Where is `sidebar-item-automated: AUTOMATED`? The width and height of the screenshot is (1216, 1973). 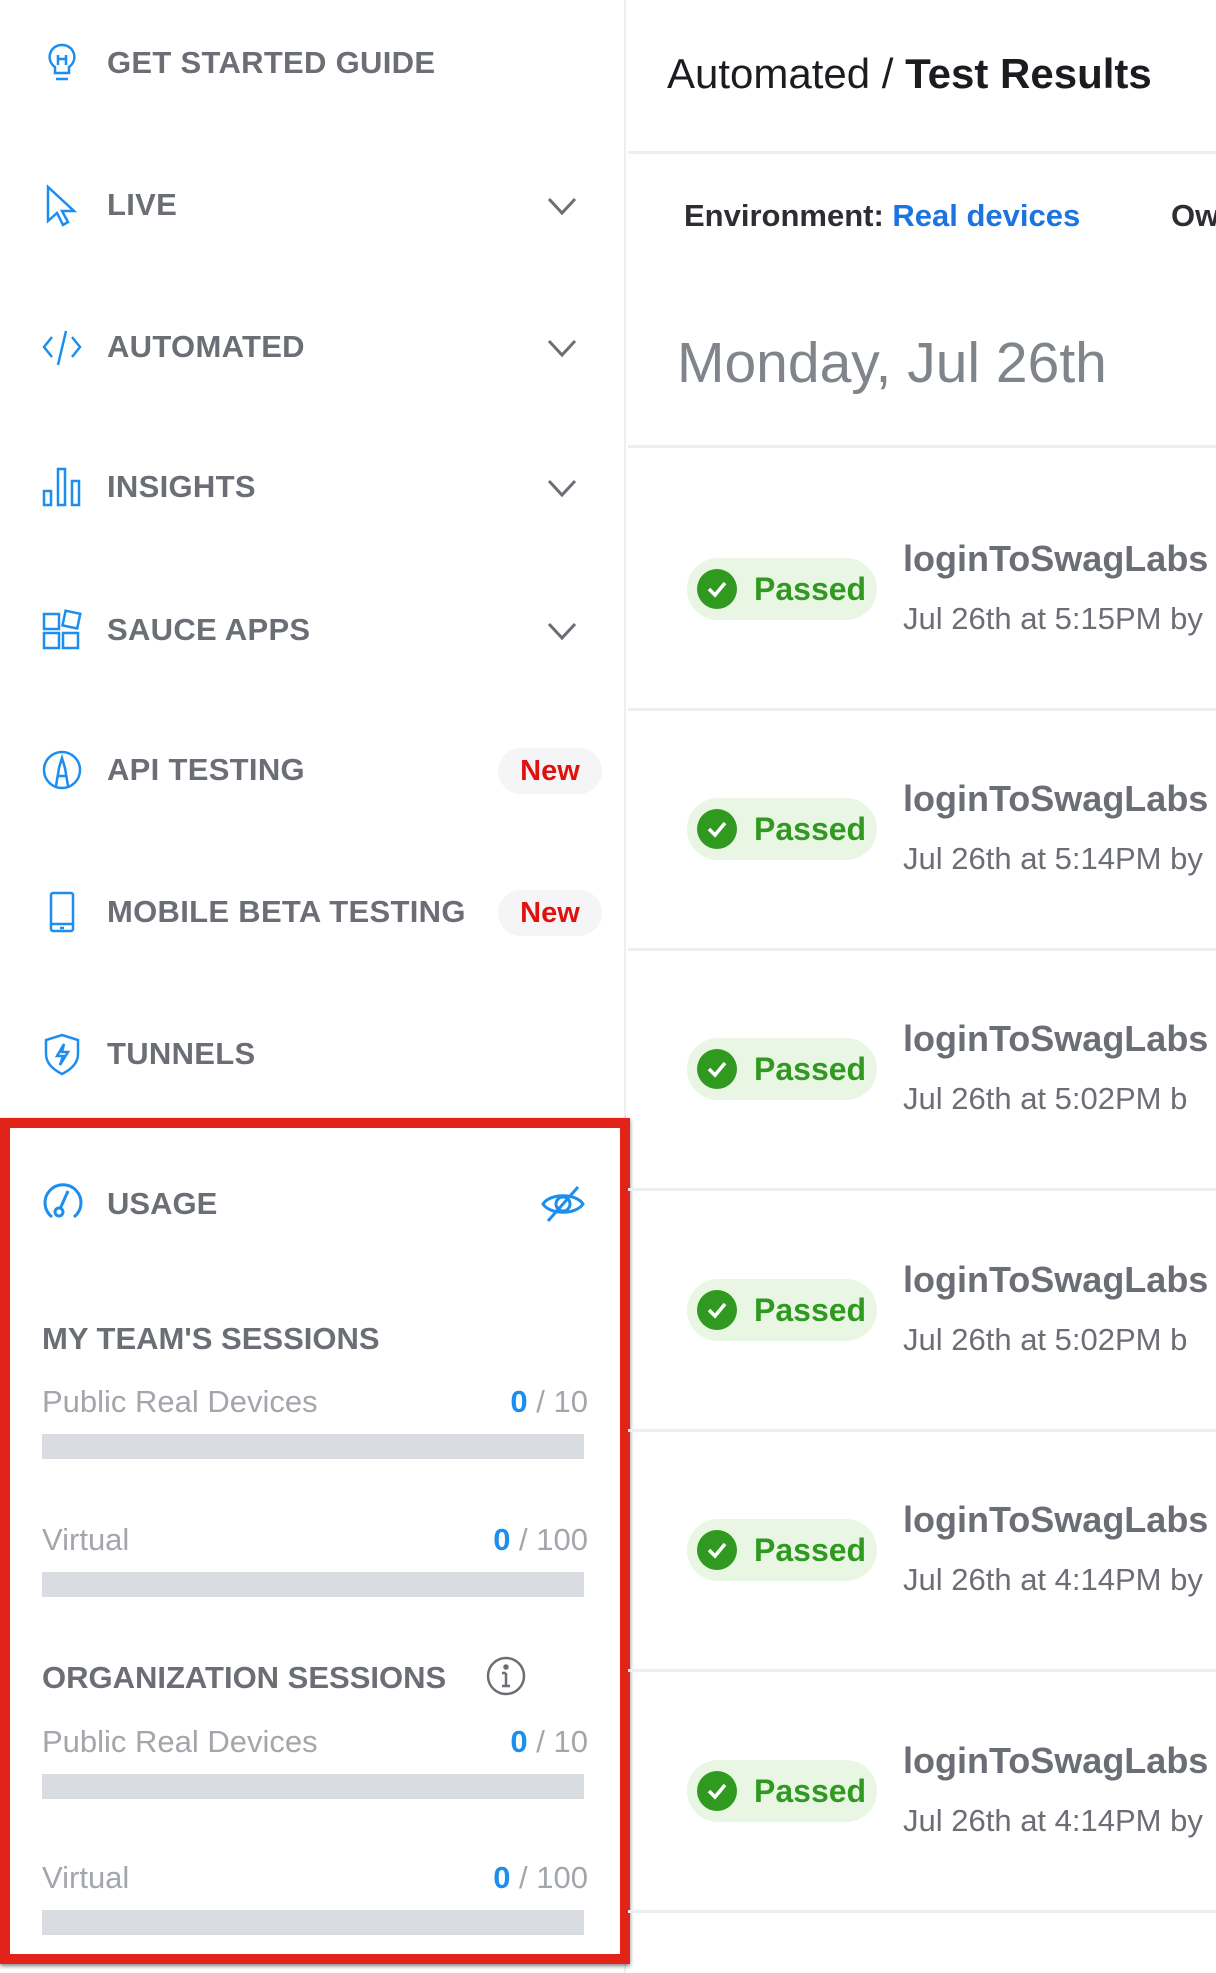 sidebar-item-automated: AUTOMATED is located at coordinates (313, 347).